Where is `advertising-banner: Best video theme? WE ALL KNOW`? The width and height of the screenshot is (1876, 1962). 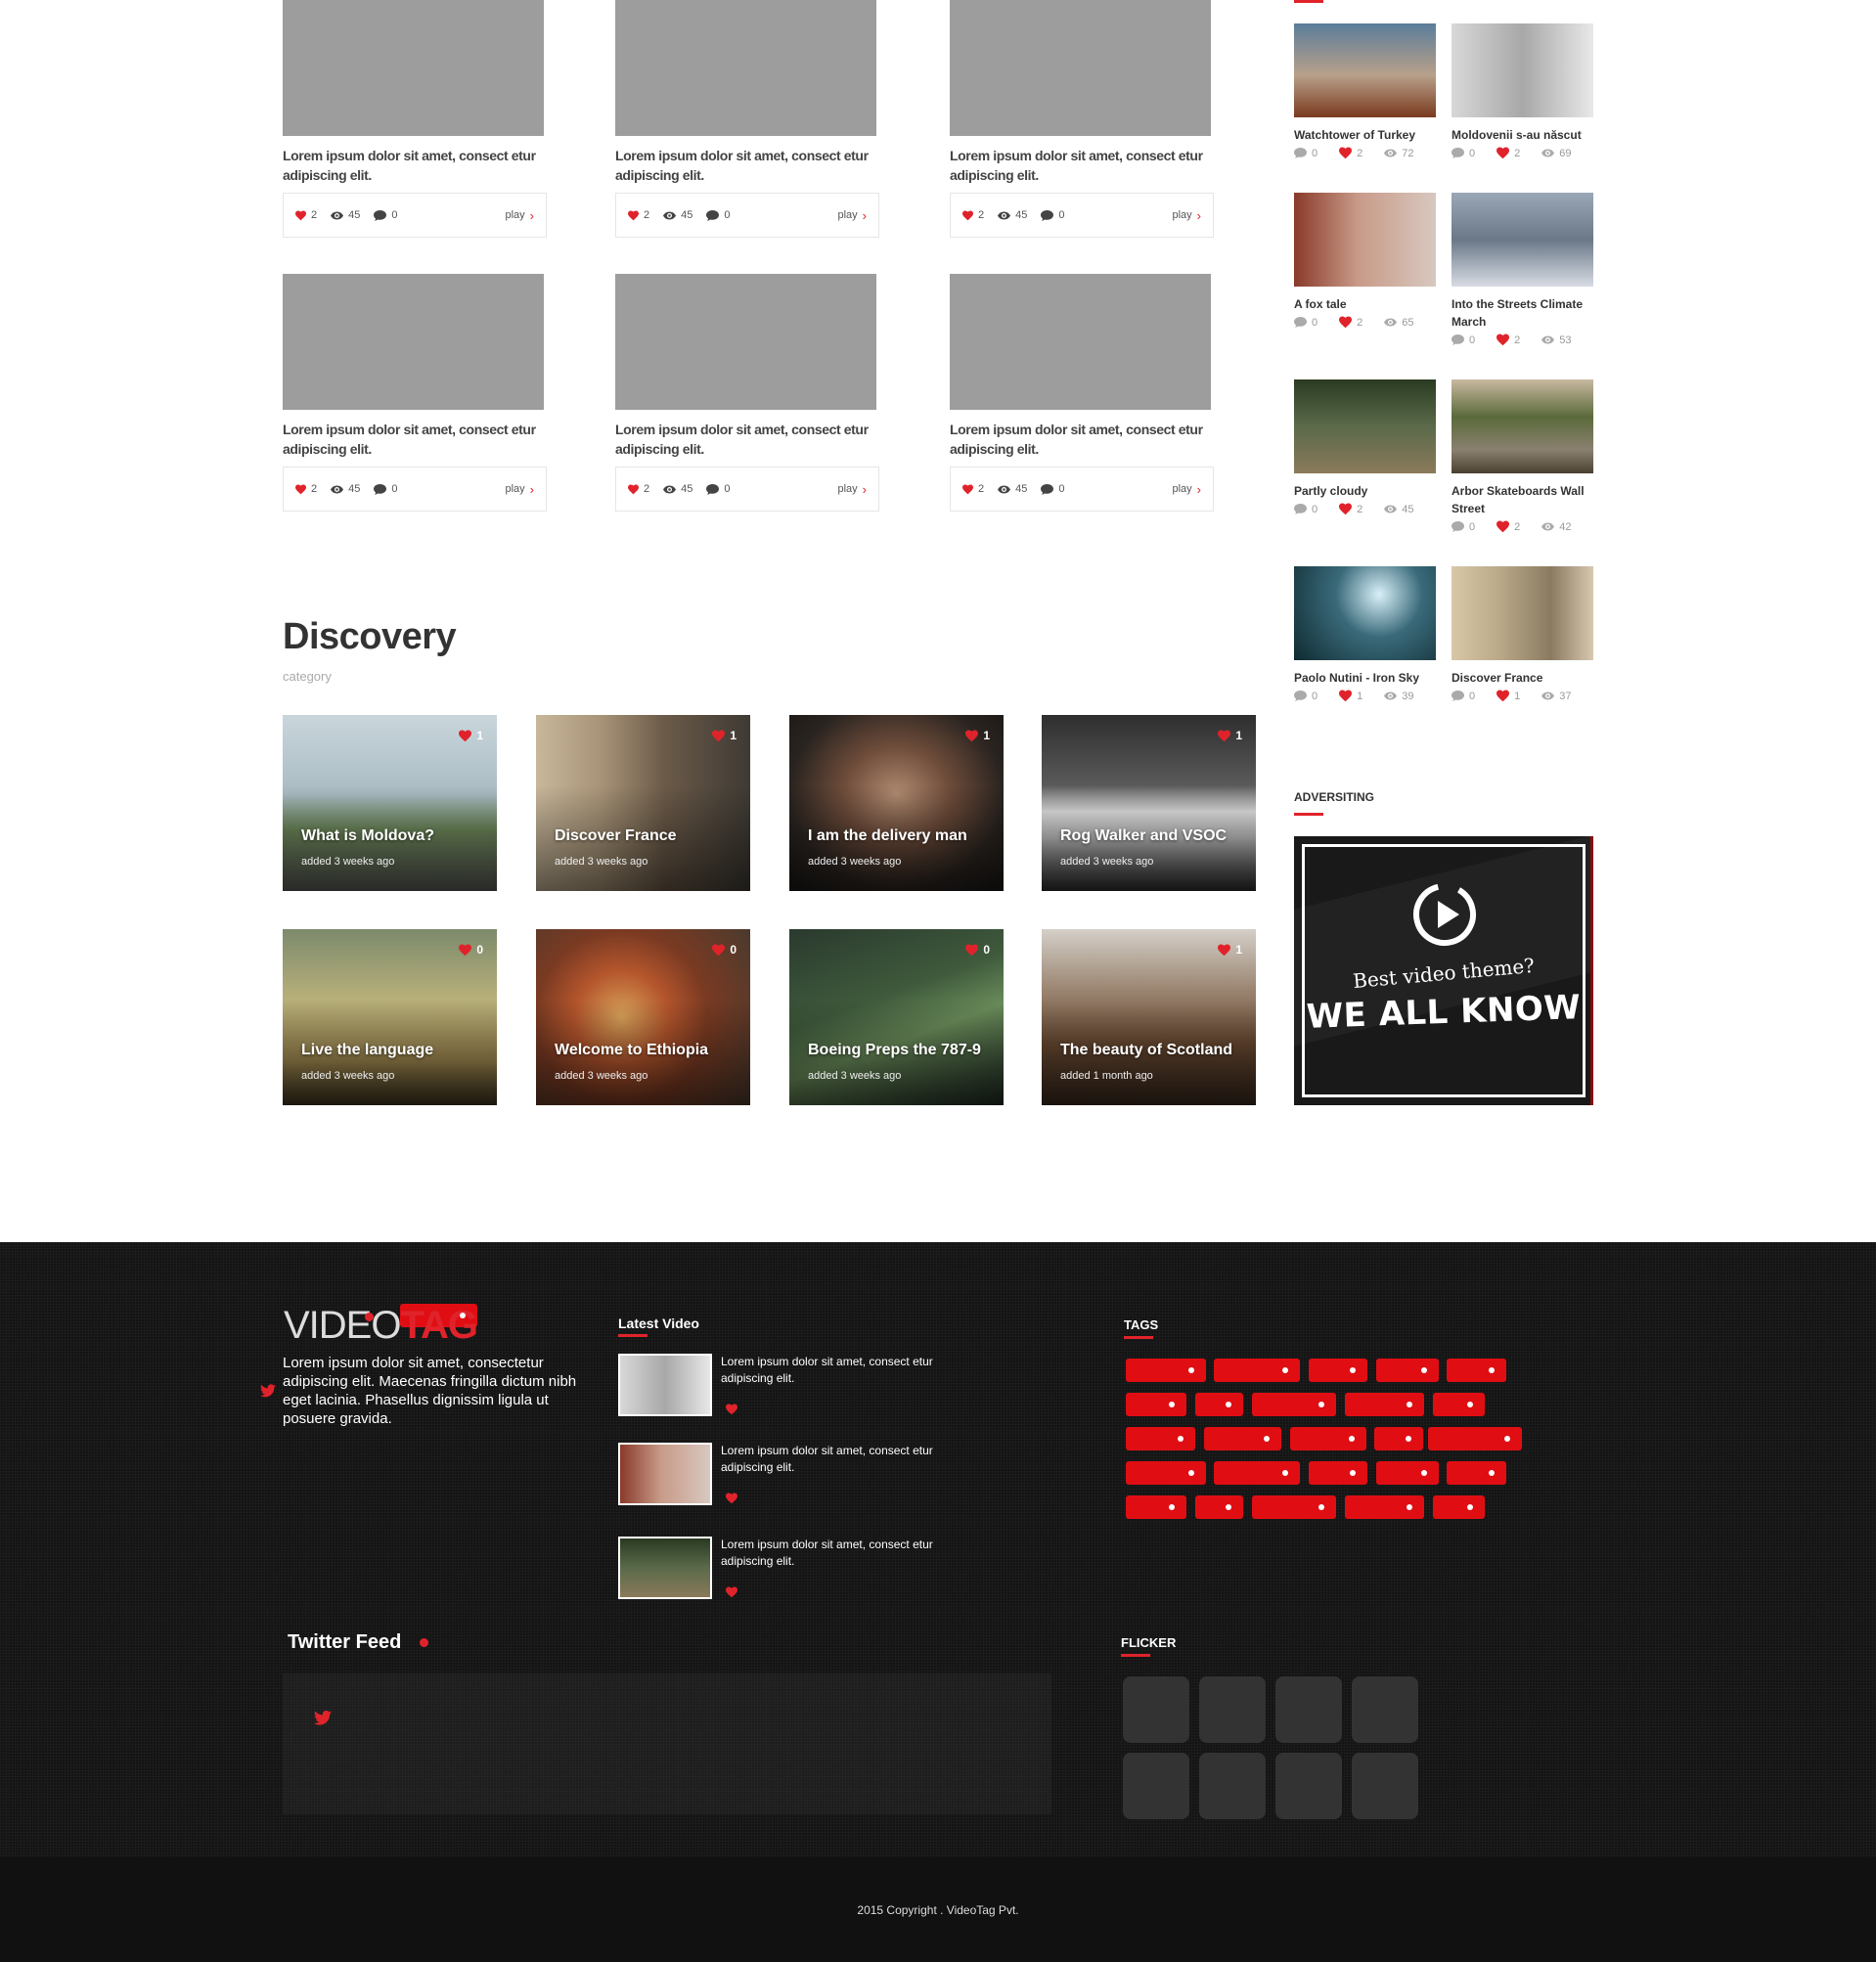 advertising-banner: Best video theme? WE ALL KNOW is located at coordinates (1443, 970).